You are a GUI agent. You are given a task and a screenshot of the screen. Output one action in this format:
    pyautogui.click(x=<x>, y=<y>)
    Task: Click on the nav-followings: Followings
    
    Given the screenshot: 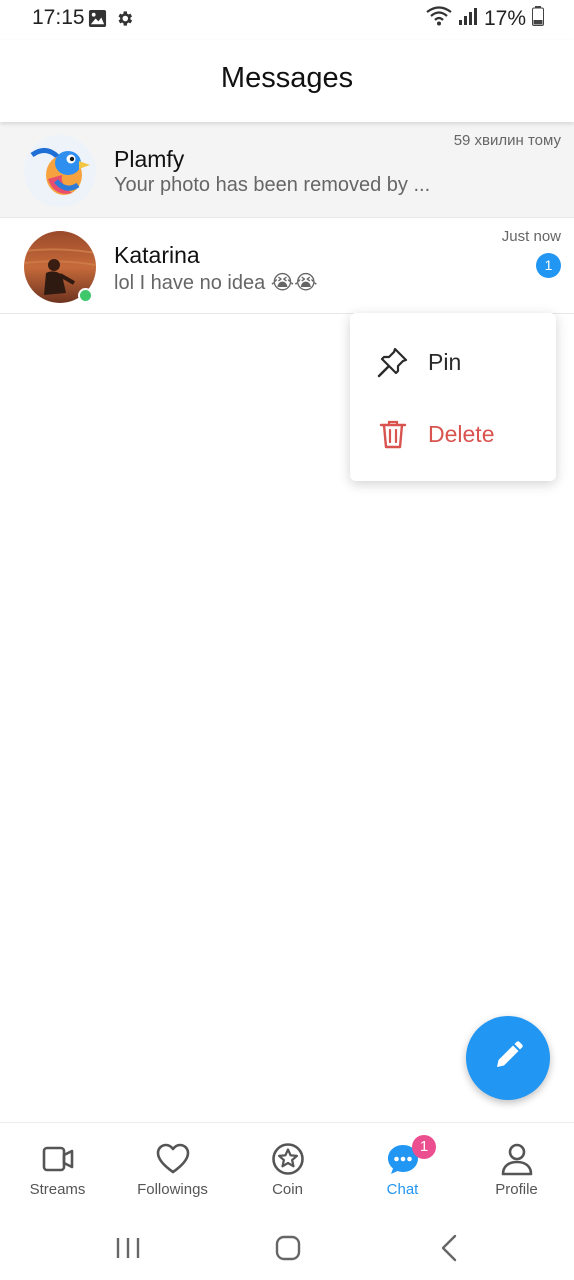 What is the action you would take?
    pyautogui.click(x=172, y=1170)
    